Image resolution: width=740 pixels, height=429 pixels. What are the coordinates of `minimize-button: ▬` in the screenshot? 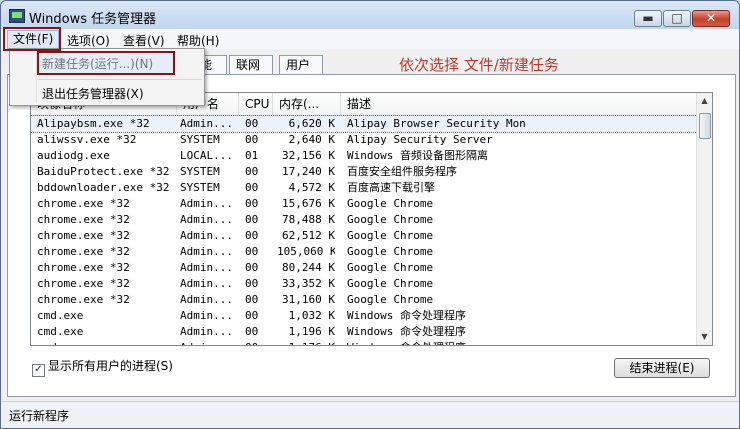 It's located at (648, 18).